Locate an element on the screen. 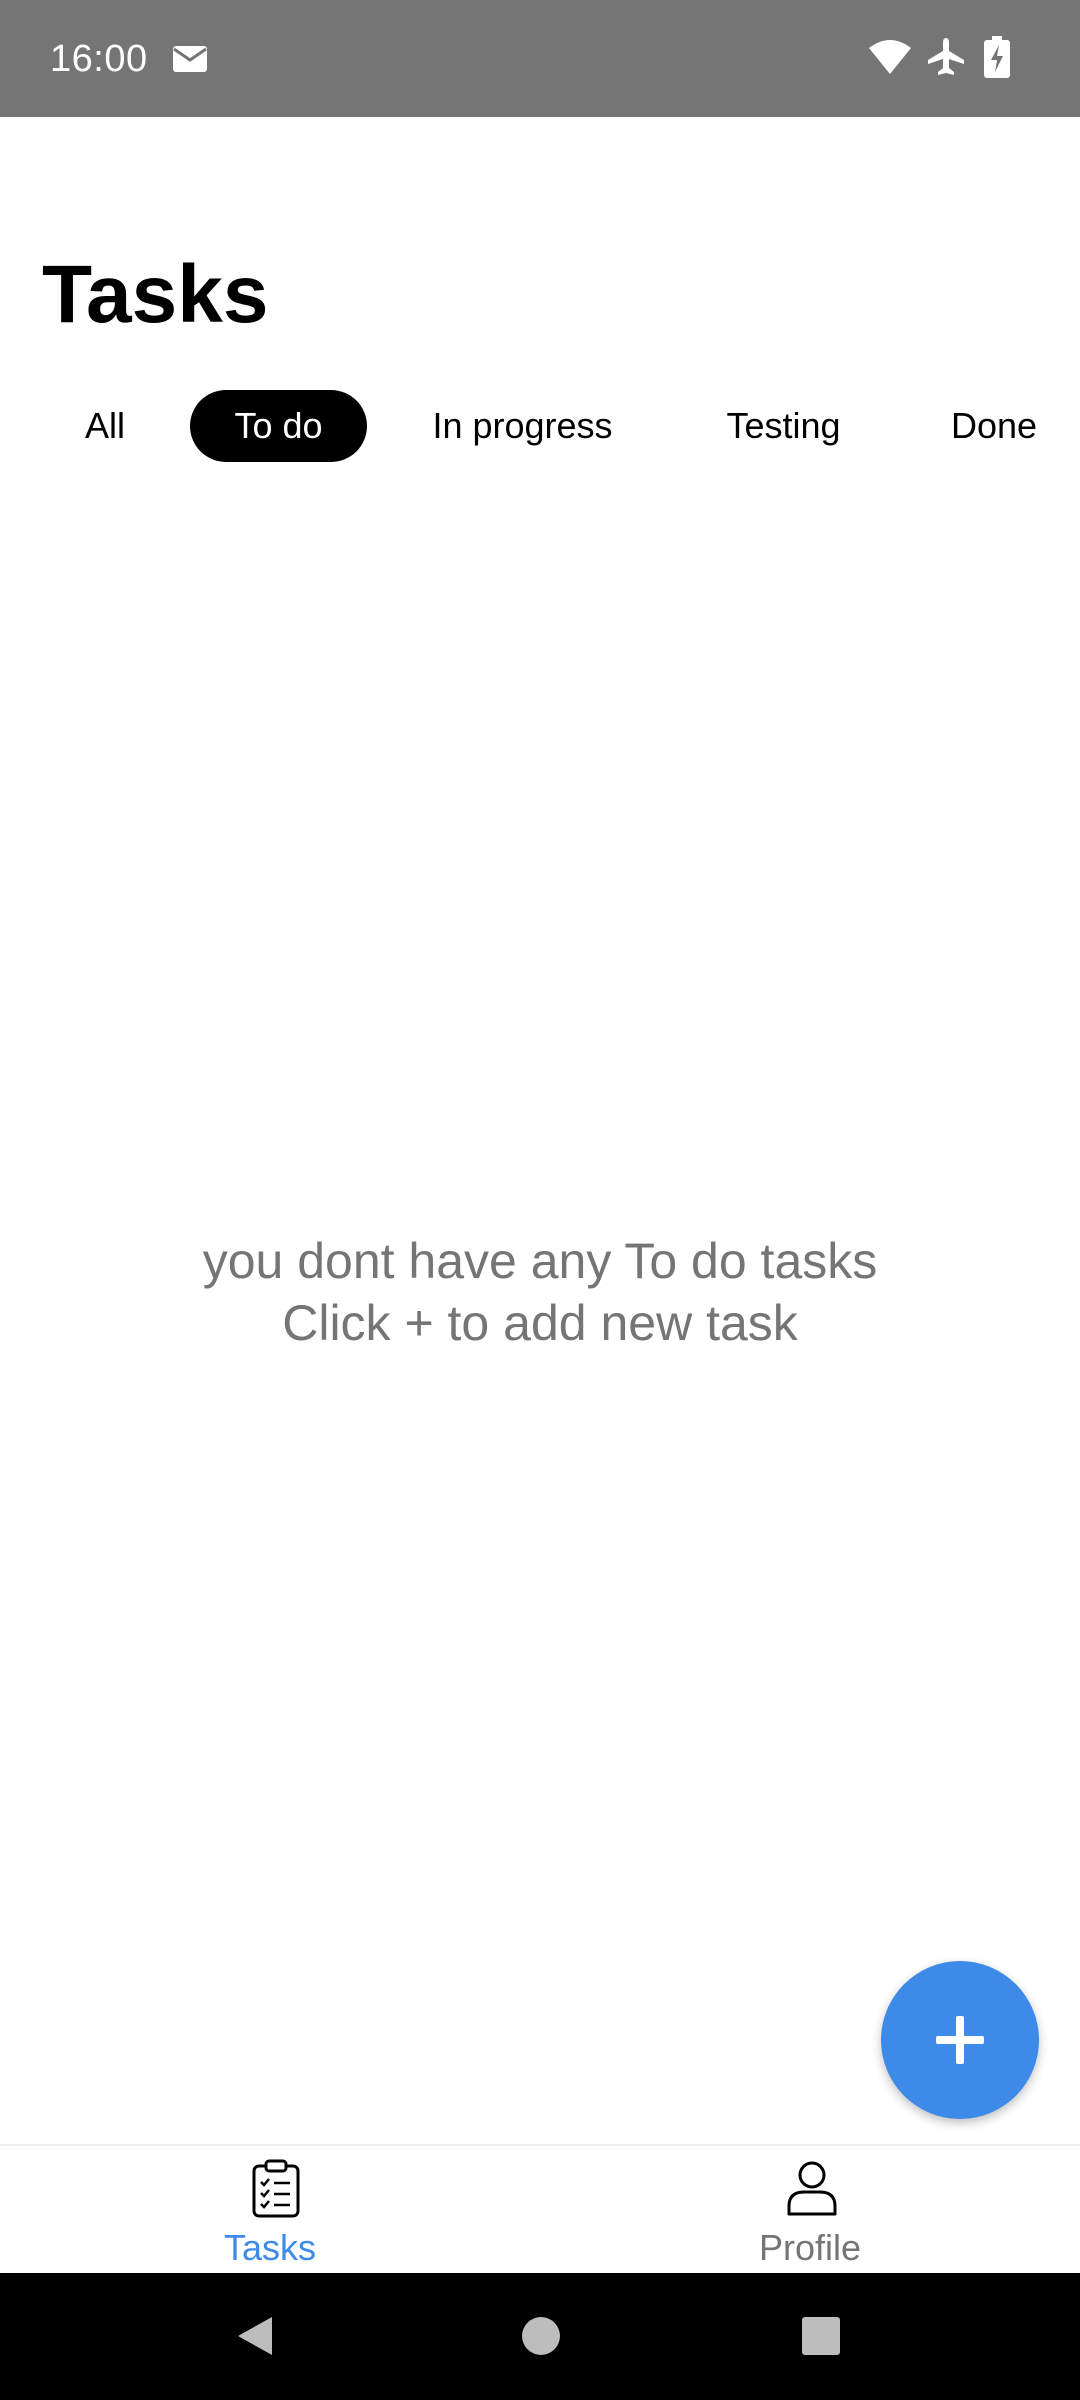 This screenshot has width=1080, height=2400. status-time: 16:00 is located at coordinates (99, 59).